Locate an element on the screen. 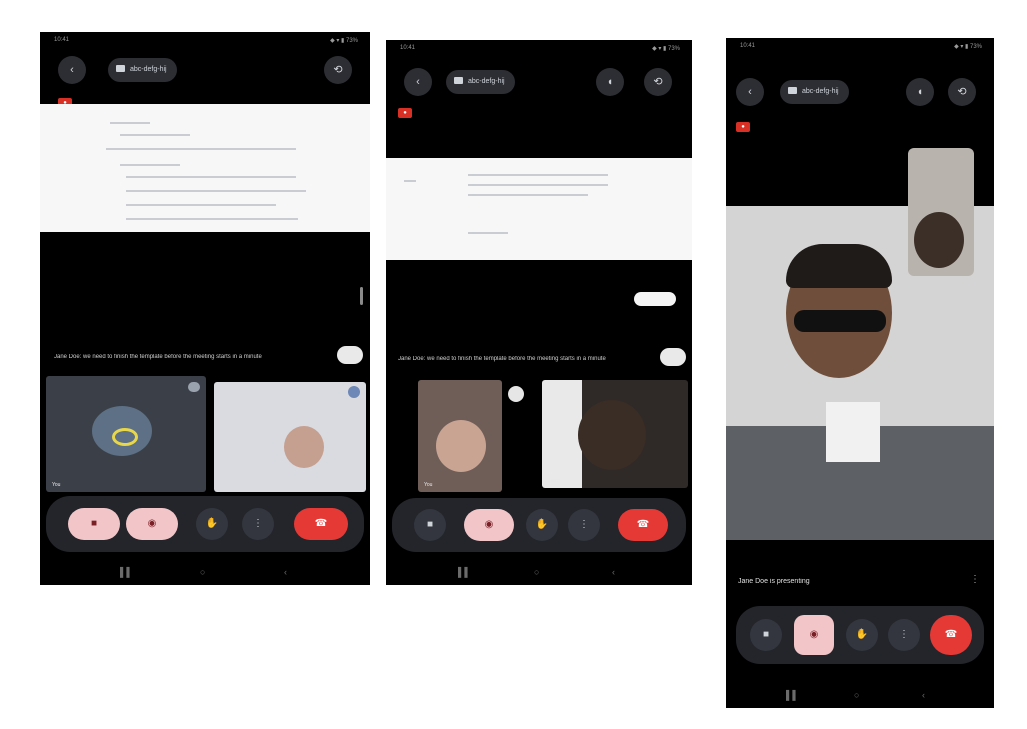 The width and height of the screenshot is (1027, 729). pin-icon is located at coordinates (516, 394).